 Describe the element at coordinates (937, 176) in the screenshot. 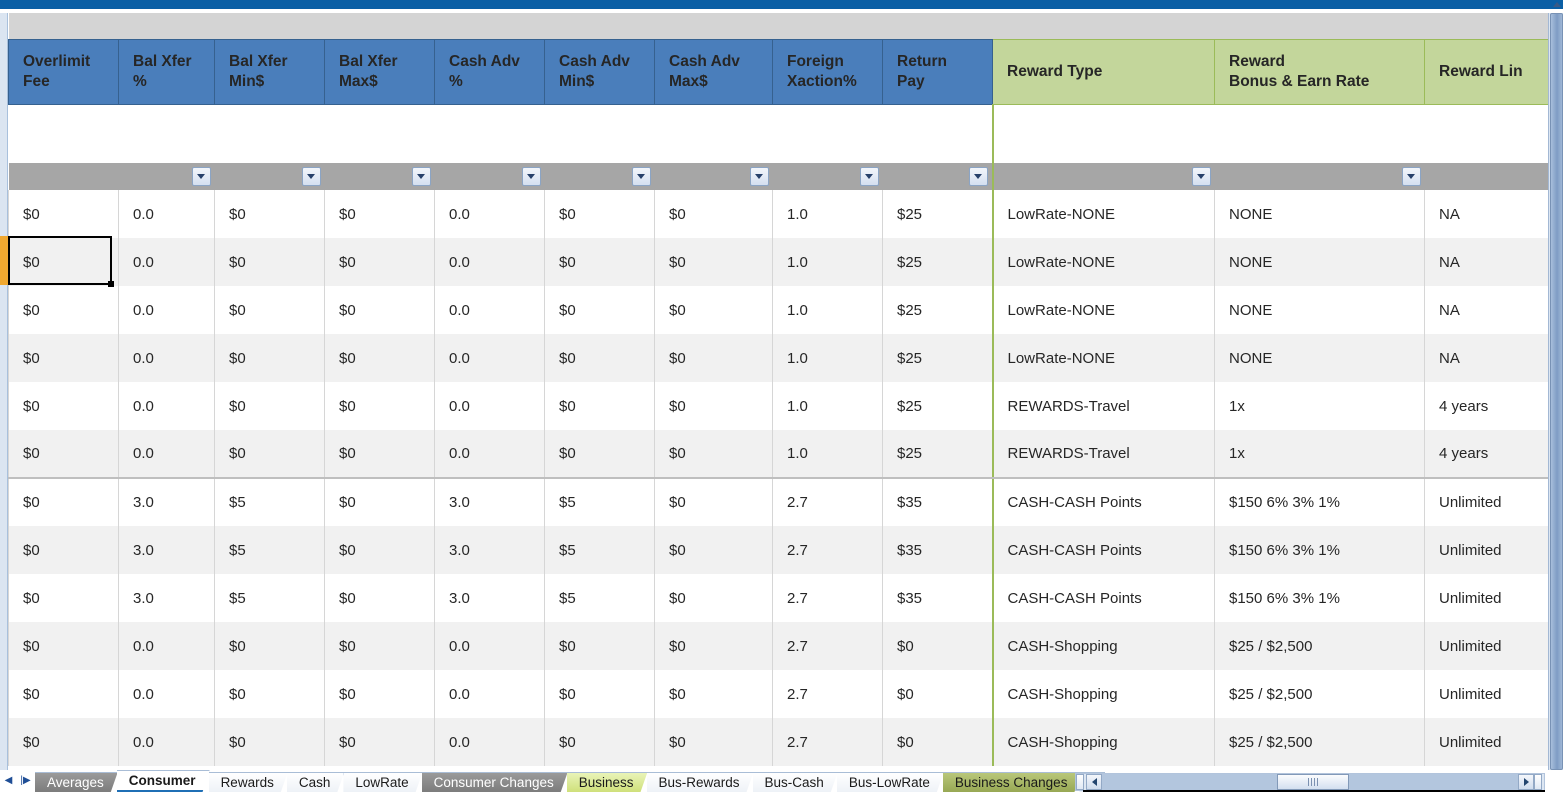

I see `filter-cell-return-pay` at that location.